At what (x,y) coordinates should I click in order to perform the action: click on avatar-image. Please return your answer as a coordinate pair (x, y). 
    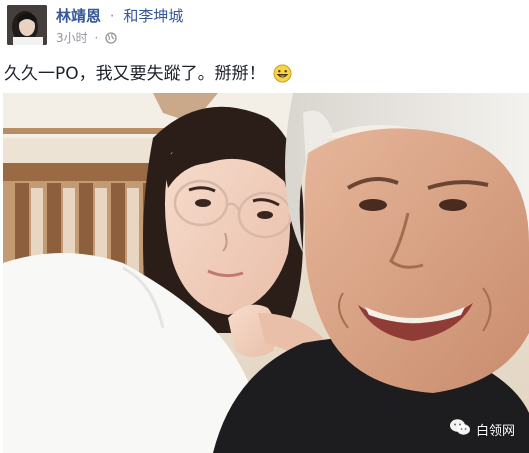
    Looking at the image, I should click on (27, 25).